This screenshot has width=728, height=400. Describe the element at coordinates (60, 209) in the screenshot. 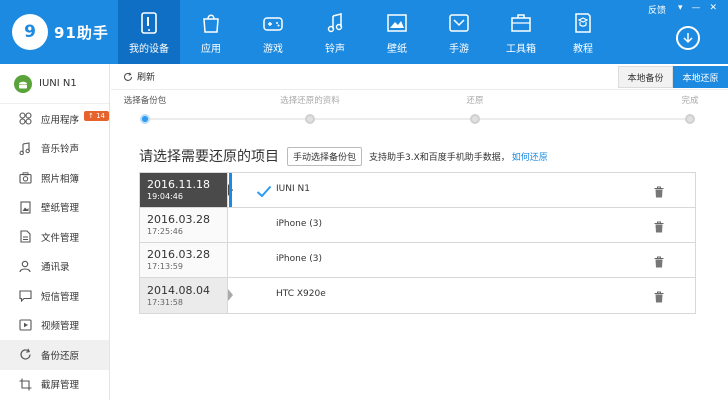

I see `sidebar-item-label: 壁纸管理` at that location.